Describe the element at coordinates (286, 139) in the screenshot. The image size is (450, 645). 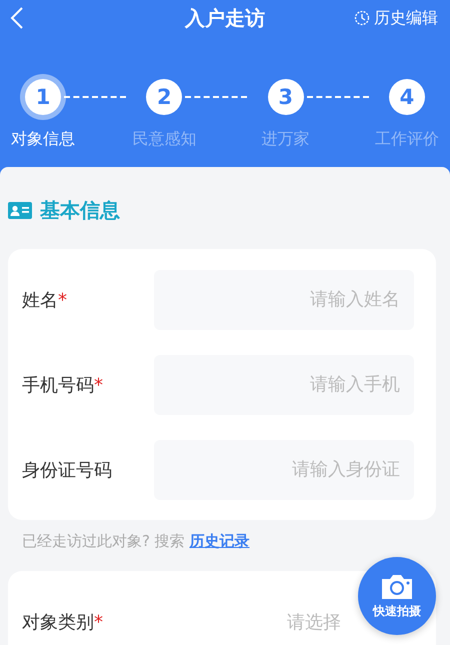
I see `step-label: 进万家` at that location.